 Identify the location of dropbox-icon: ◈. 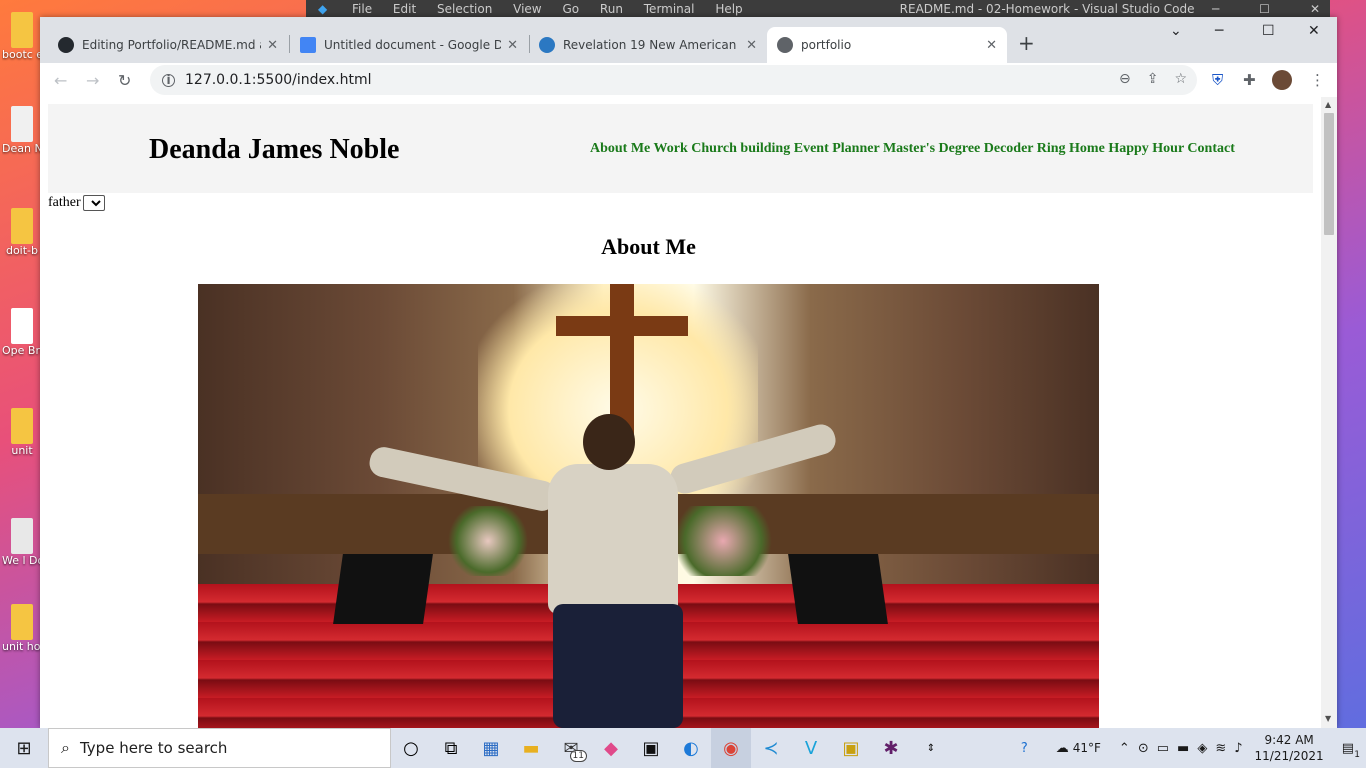
(1202, 748).